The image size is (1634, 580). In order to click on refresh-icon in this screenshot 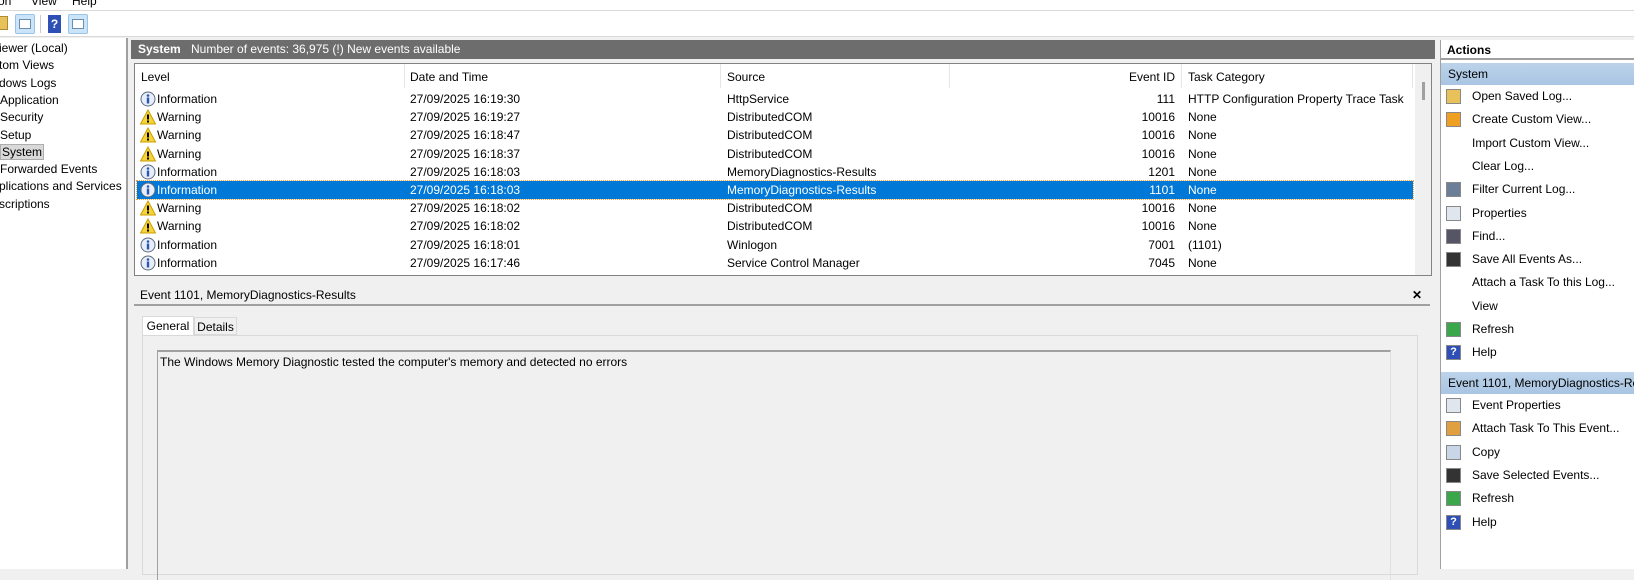, I will do `click(1453, 499)`.